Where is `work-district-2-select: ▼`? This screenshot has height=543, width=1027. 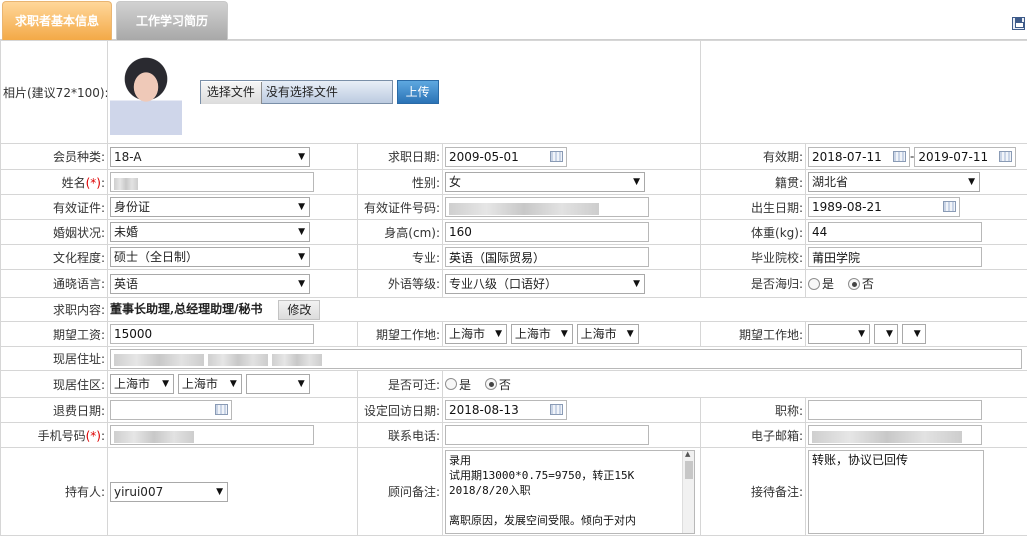
work-district-2-select: ▼ is located at coordinates (913, 334).